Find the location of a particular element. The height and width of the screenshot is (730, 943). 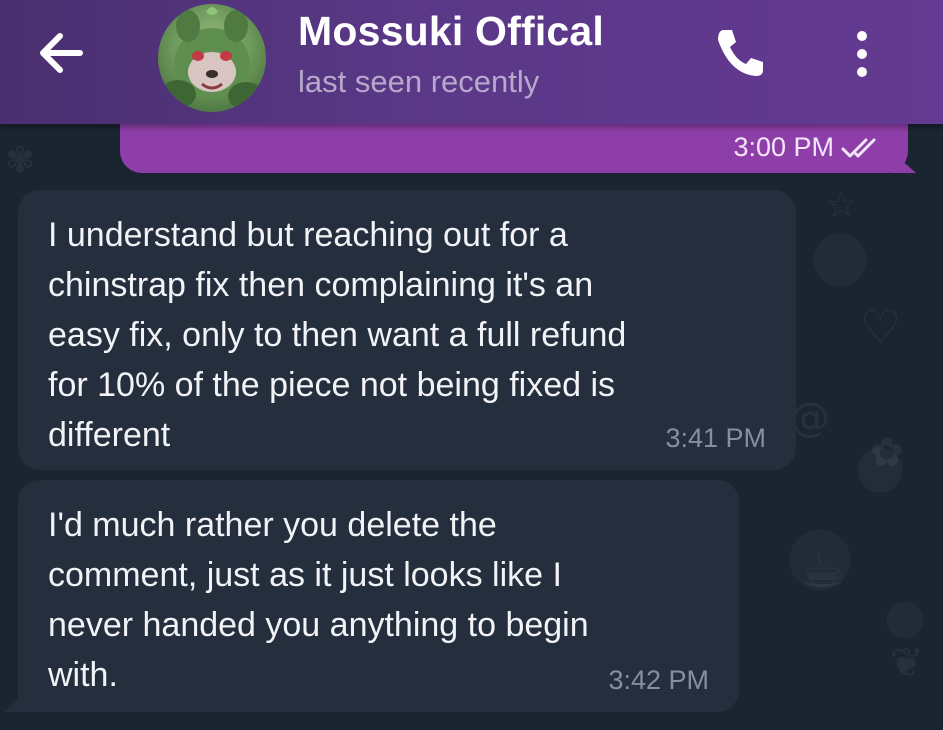

more-menu-button is located at coordinates (862, 54).